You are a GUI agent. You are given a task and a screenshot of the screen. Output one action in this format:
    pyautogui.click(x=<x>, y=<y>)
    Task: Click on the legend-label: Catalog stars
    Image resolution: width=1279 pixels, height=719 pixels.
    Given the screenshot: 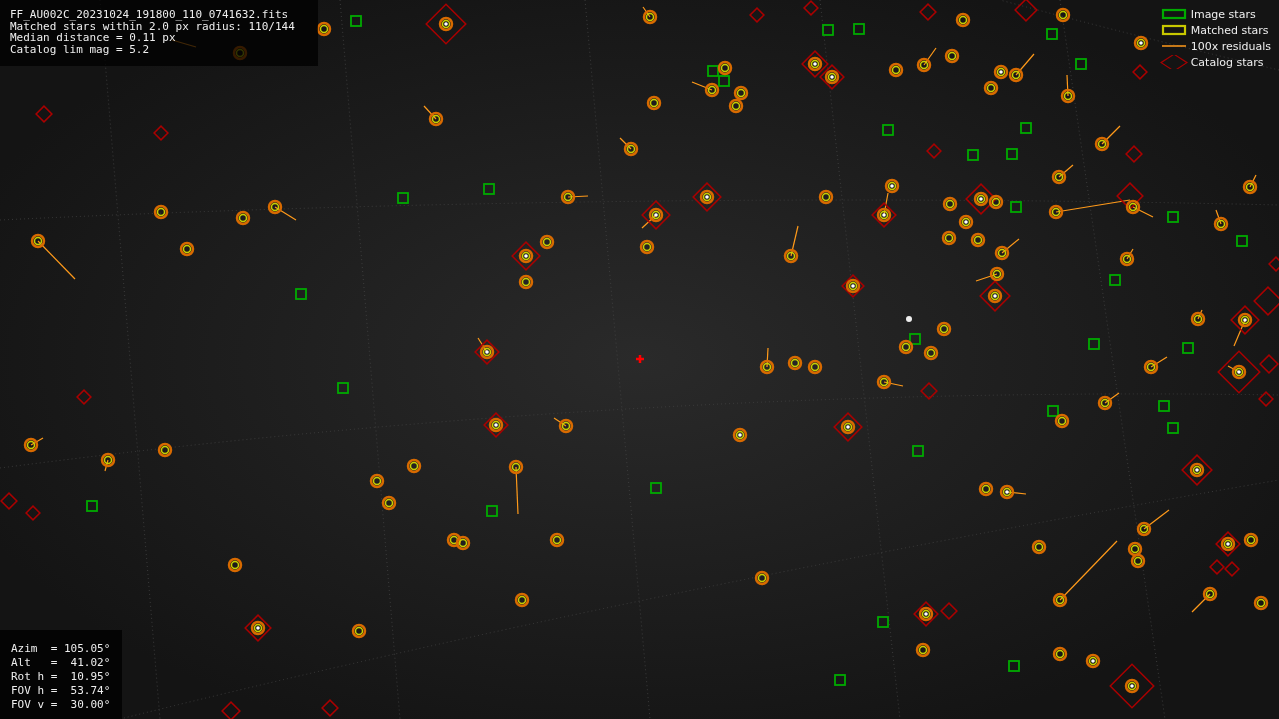 What is the action you would take?
    pyautogui.click(x=1227, y=62)
    